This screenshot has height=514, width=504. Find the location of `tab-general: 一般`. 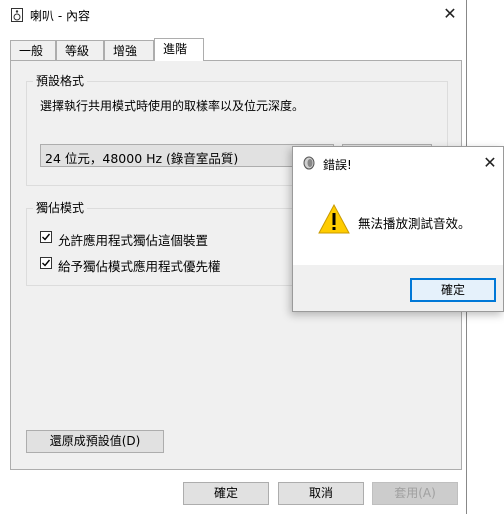

tab-general: 一般 is located at coordinates (33, 50).